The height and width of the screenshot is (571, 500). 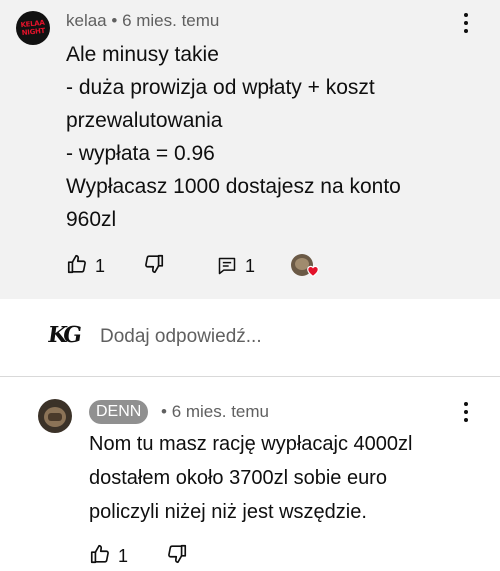 What do you see at coordinates (251, 444) in the screenshot?
I see `reply-line: Nom tu masz rację wypłacajc 4000zl` at bounding box center [251, 444].